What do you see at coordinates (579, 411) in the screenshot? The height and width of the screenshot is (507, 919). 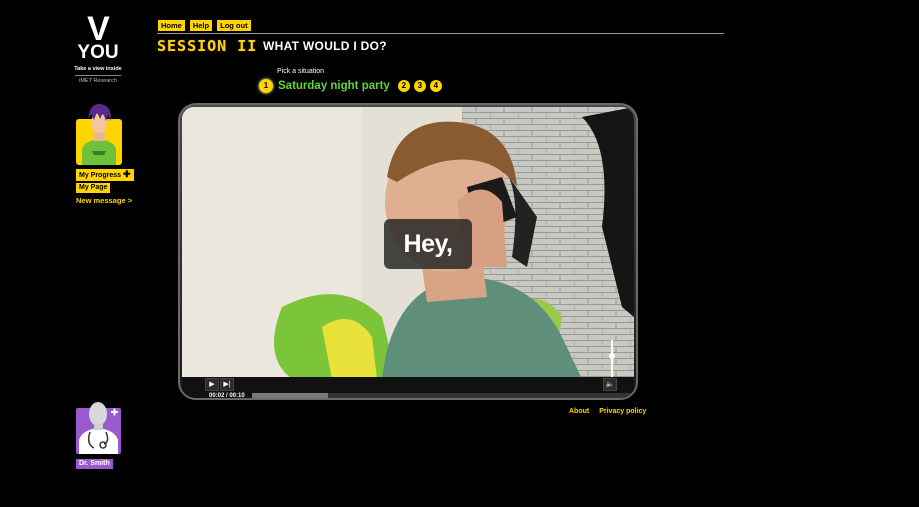 I see `about-link: About` at bounding box center [579, 411].